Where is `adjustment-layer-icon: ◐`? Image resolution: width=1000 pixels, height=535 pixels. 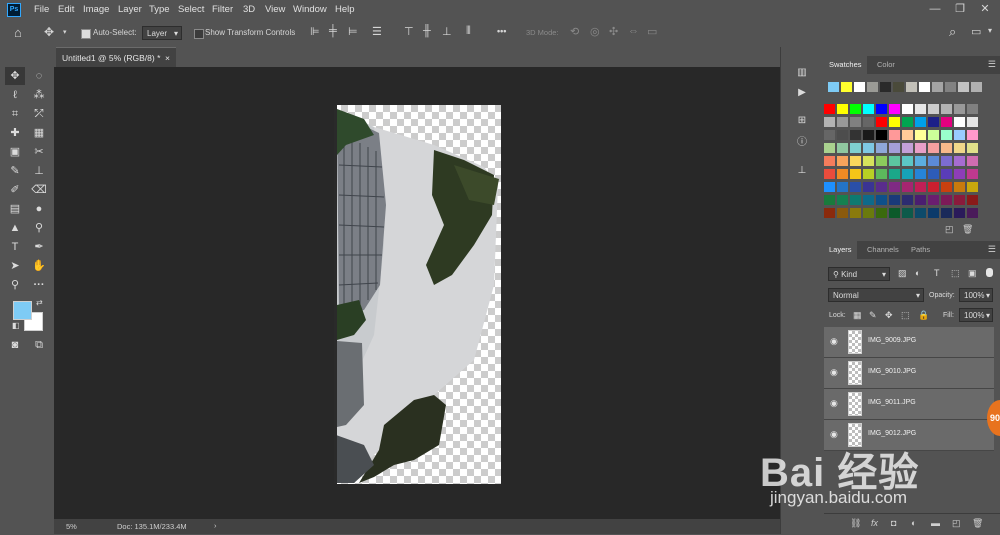
adjustment-layer-icon: ◐ is located at coordinates (913, 523).